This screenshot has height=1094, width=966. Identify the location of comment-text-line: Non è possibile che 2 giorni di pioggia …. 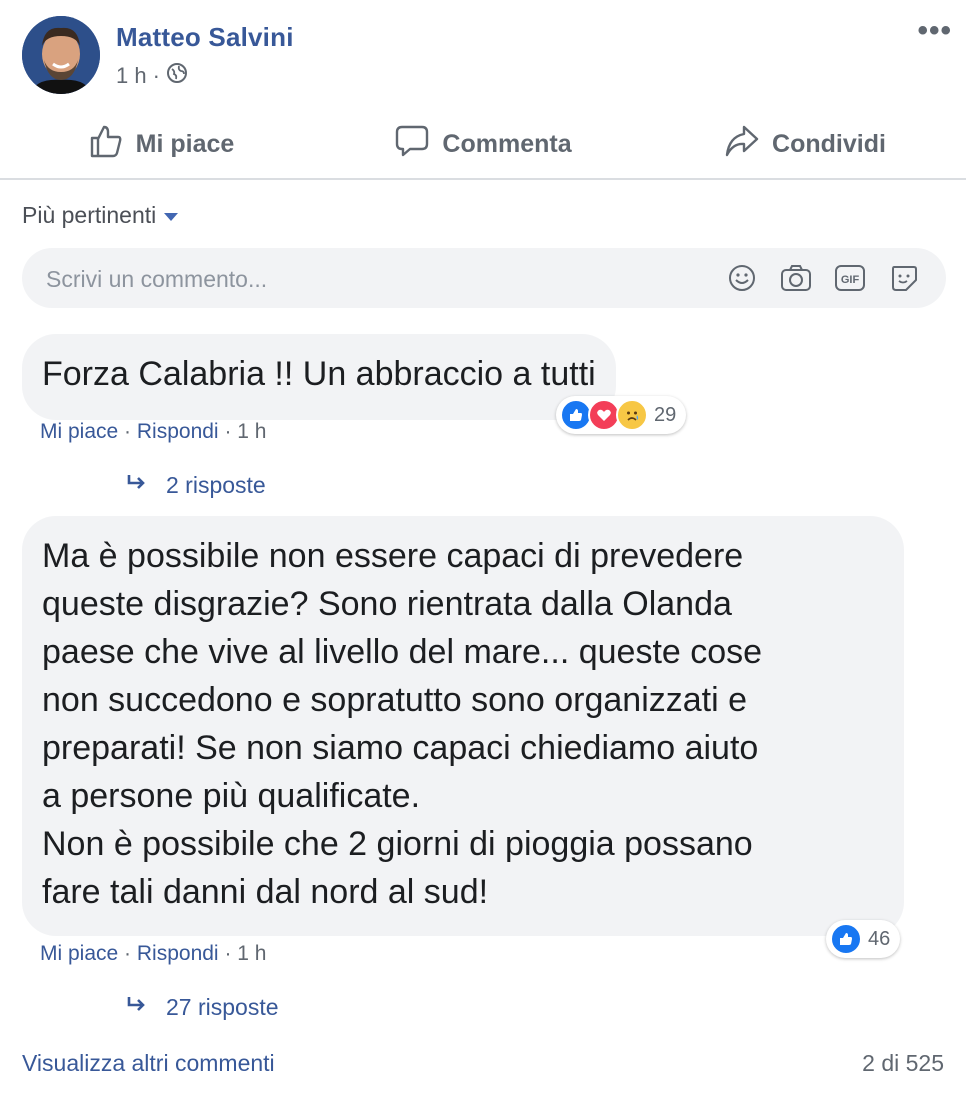
(397, 844).